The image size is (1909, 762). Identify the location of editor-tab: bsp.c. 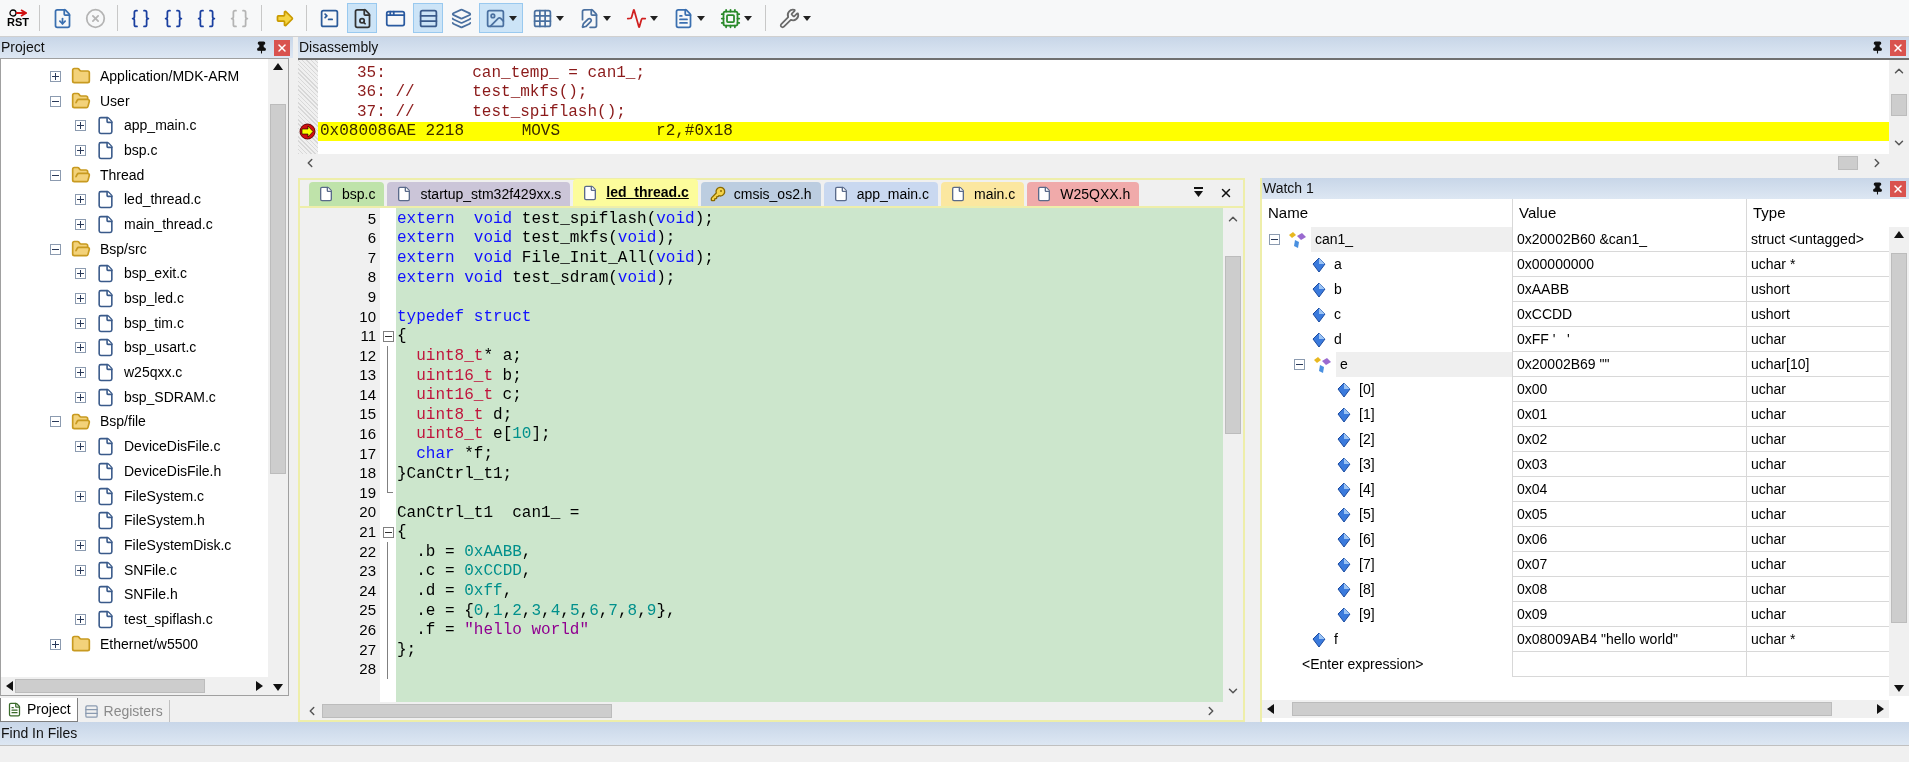
(347, 194).